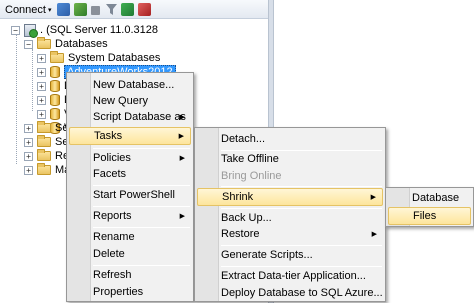 This screenshot has width=474, height=303. What do you see at coordinates (114, 58) in the screenshot?
I see `system-databases-label: System Databases` at bounding box center [114, 58].